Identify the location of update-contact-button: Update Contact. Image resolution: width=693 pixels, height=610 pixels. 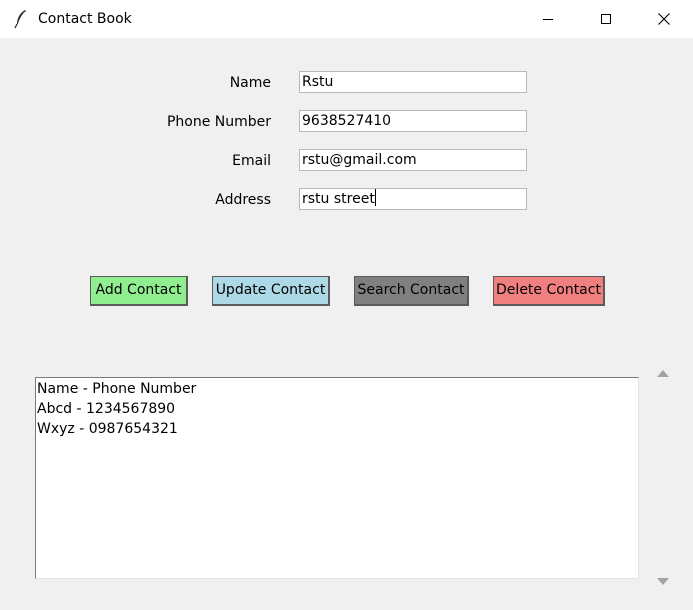
(271, 291).